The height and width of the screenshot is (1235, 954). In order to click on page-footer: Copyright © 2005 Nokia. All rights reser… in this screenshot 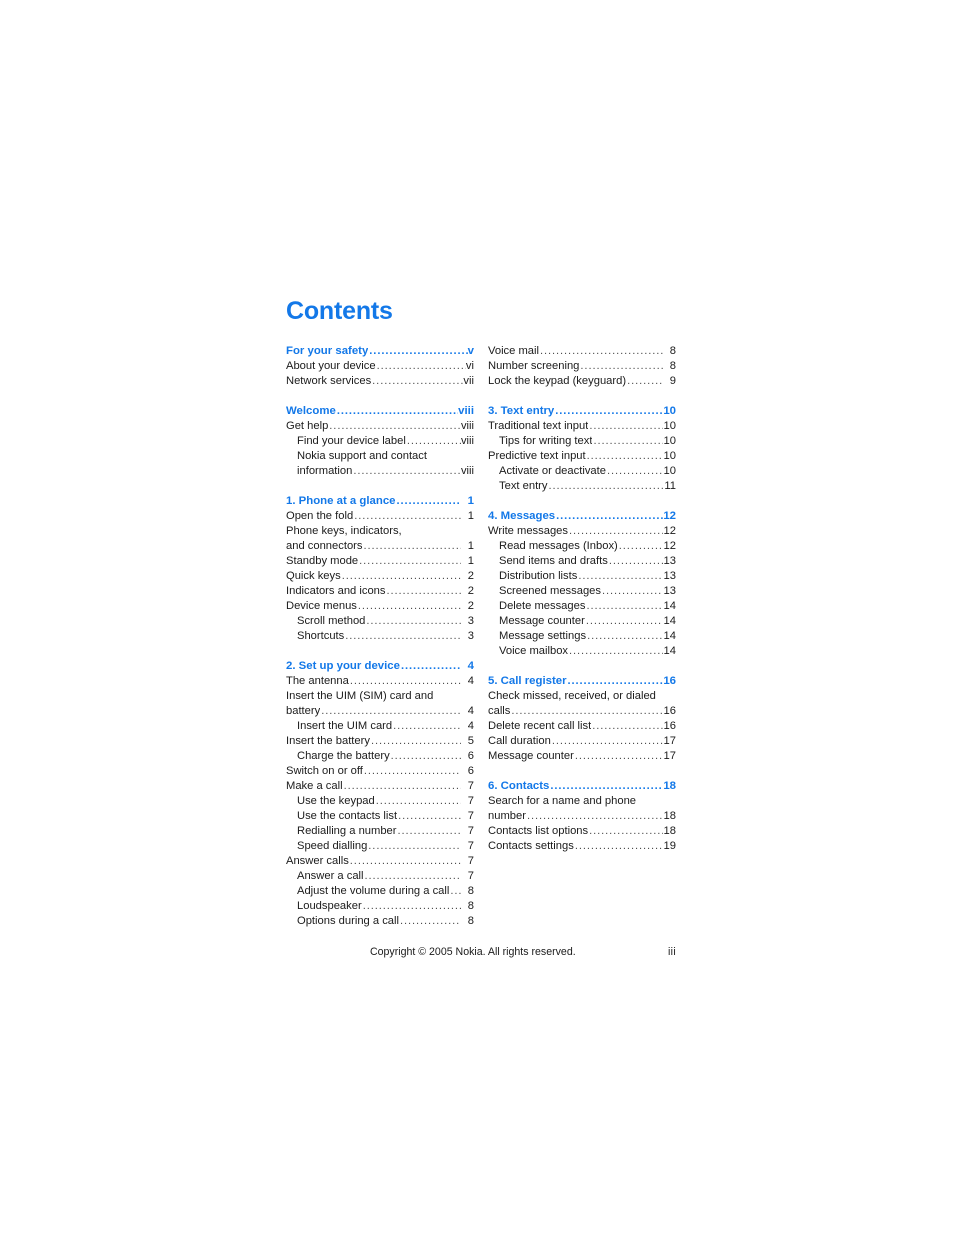, I will do `click(481, 952)`.